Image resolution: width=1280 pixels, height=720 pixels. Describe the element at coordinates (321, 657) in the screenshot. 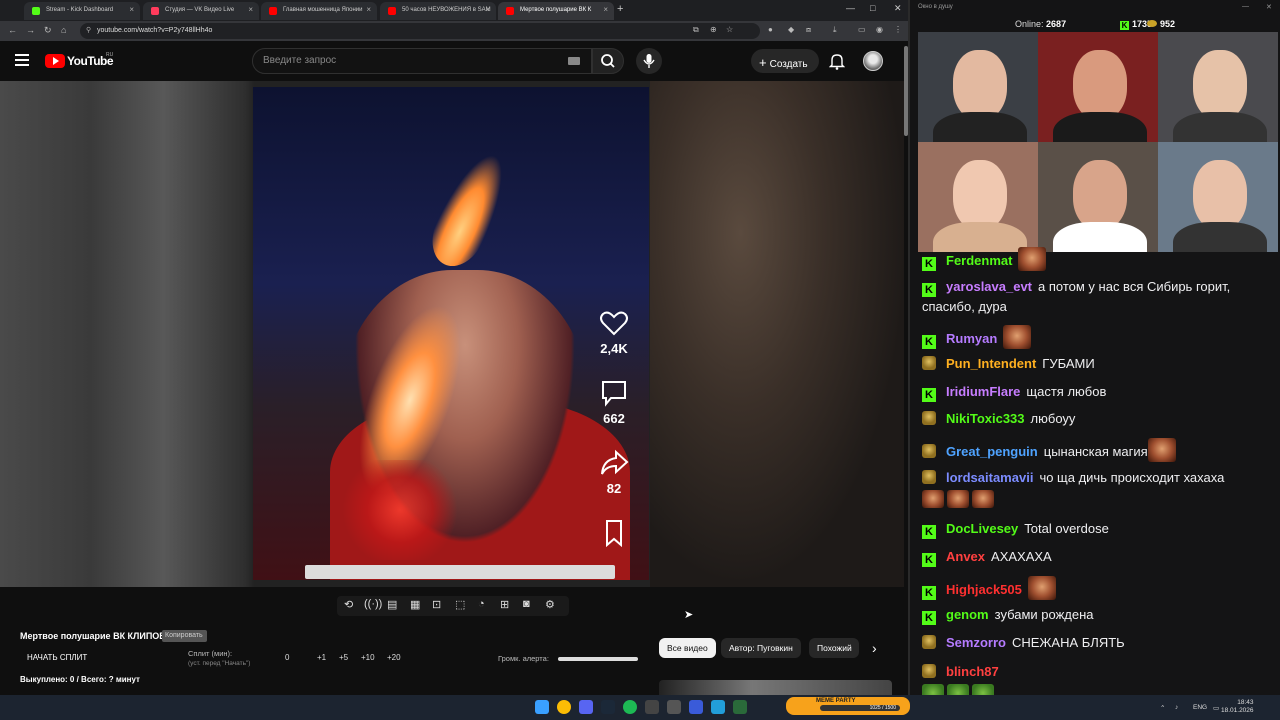

I see `split-plus1-button: +1` at that location.